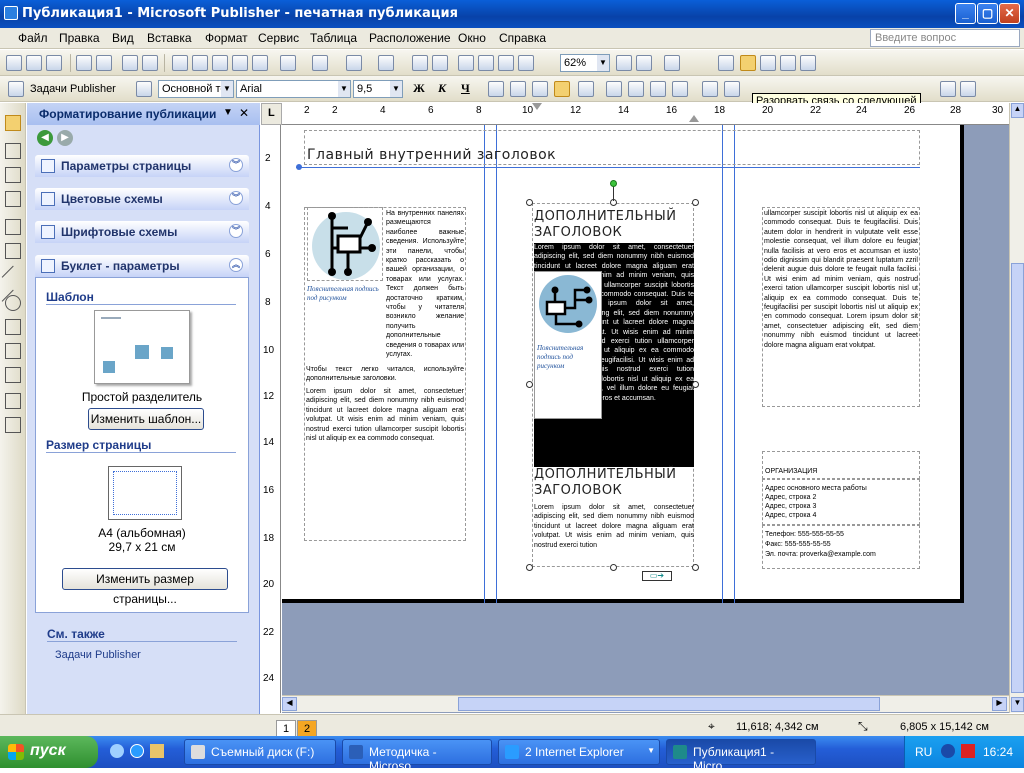 This screenshot has width=1024, height=773. I want to click on previous-text-box-icon, so click(768, 63).